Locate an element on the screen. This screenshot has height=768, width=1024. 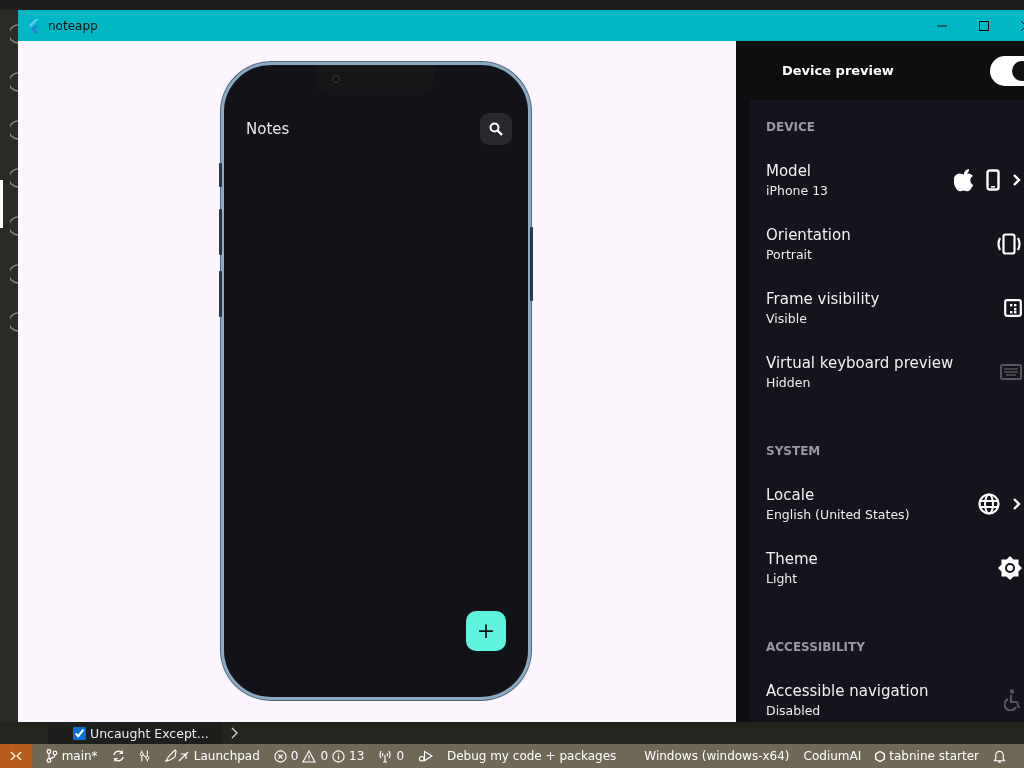
setting-label: Frame visibility is located at coordinates (823, 299).